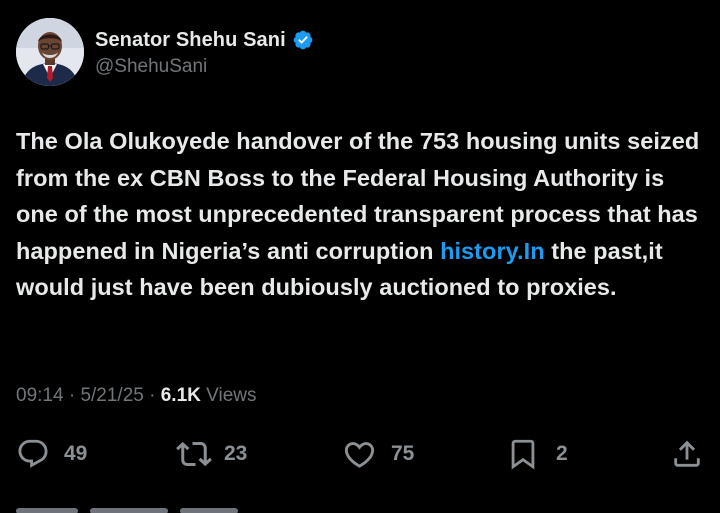 The height and width of the screenshot is (513, 720). Describe the element at coordinates (231, 395) in the screenshot. I see `views-label: Views` at that location.